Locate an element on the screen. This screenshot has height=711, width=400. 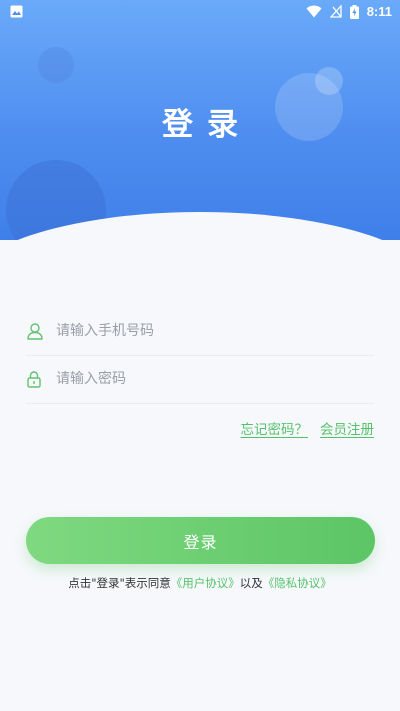
page-title: 登录 is located at coordinates (207, 125).